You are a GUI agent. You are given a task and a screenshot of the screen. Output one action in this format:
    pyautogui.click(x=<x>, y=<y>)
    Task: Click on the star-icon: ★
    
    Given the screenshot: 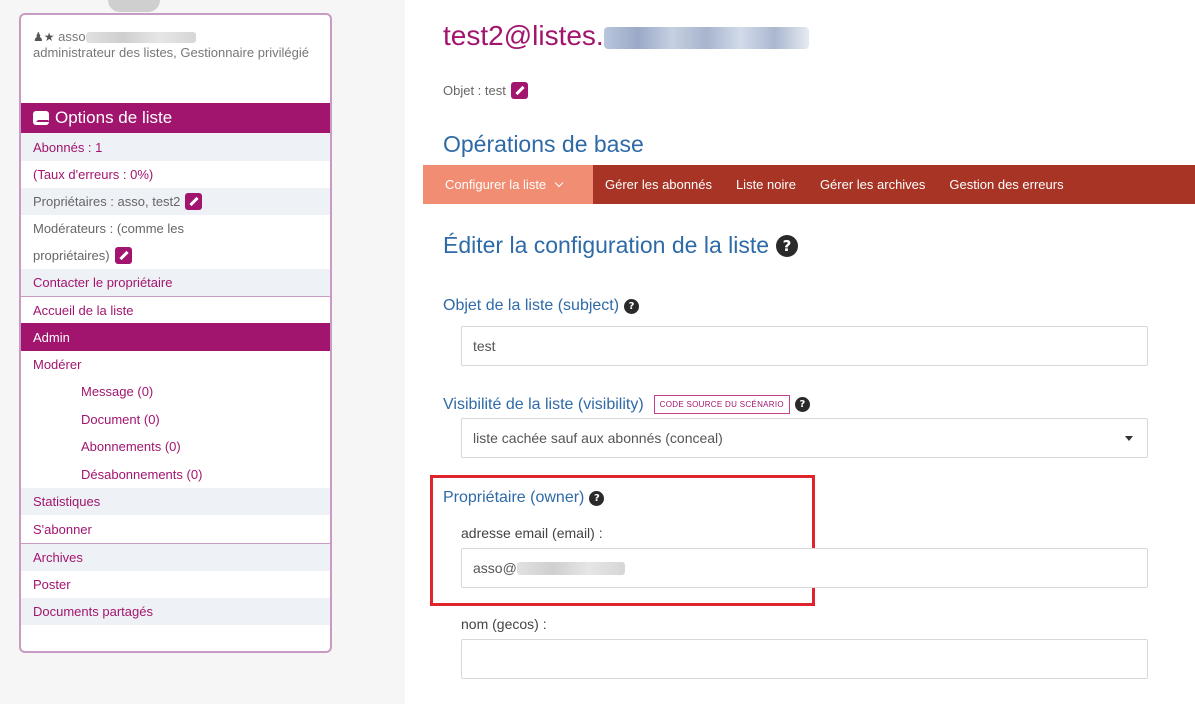 What is the action you would take?
    pyautogui.click(x=49, y=37)
    